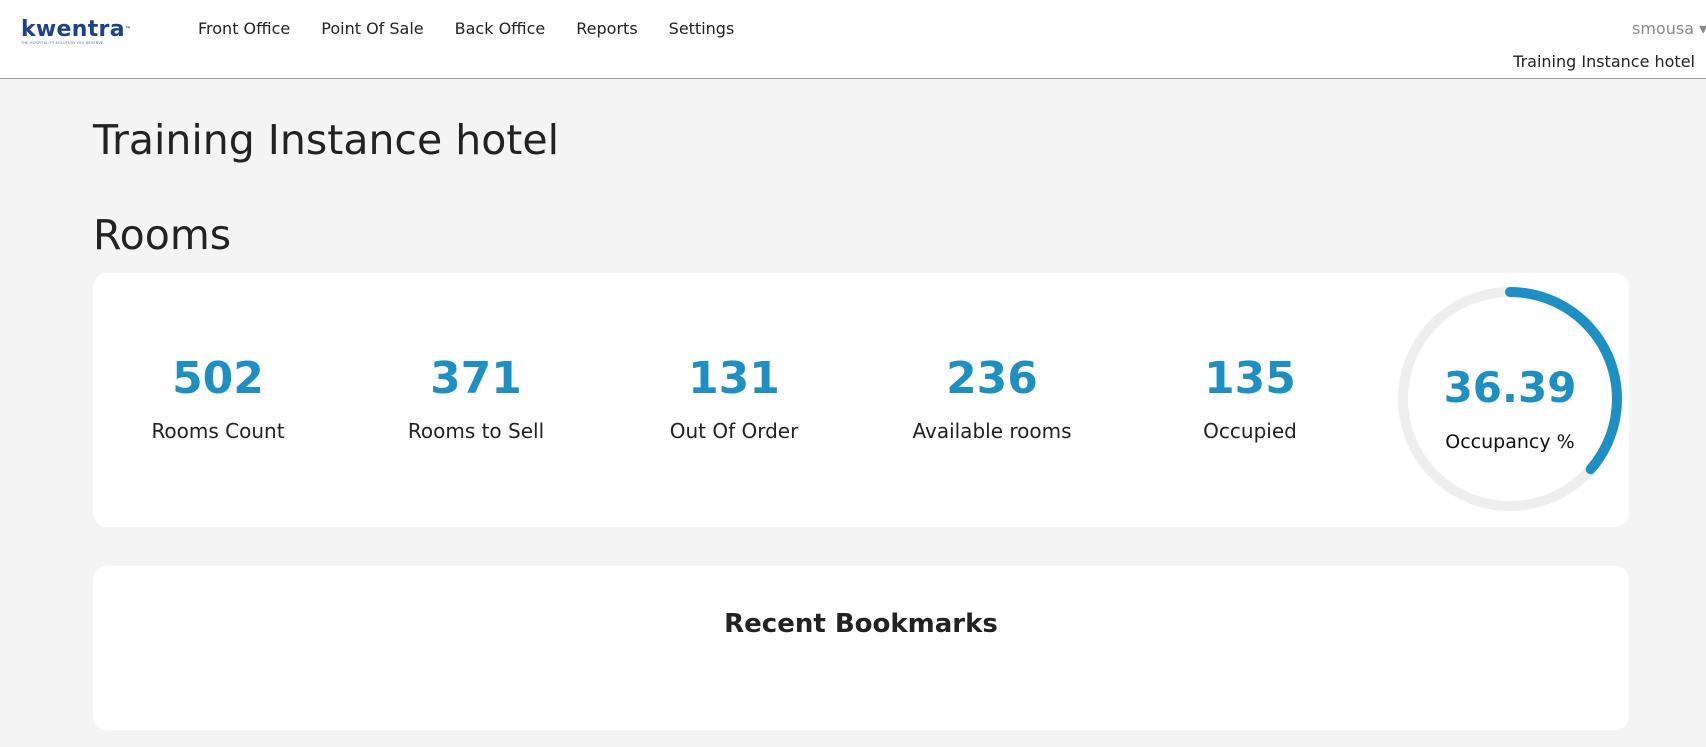 The height and width of the screenshot is (747, 1706). What do you see at coordinates (1510, 387) in the screenshot?
I see `occupancy-value: 36.39` at bounding box center [1510, 387].